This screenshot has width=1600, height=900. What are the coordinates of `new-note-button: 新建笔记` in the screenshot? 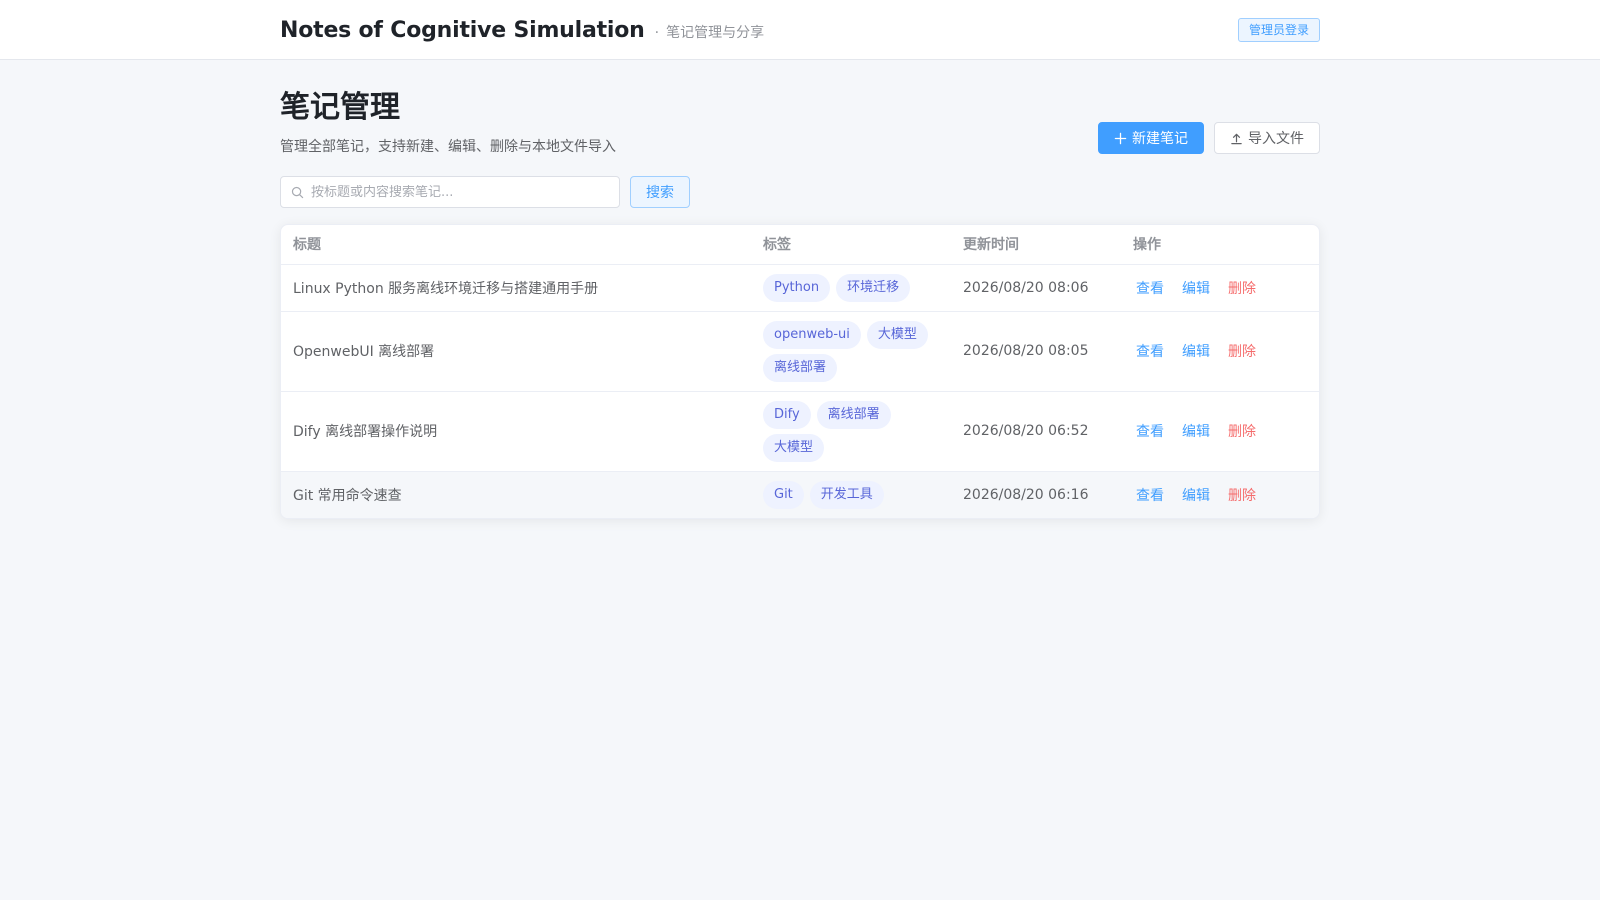 It's located at (1151, 138).